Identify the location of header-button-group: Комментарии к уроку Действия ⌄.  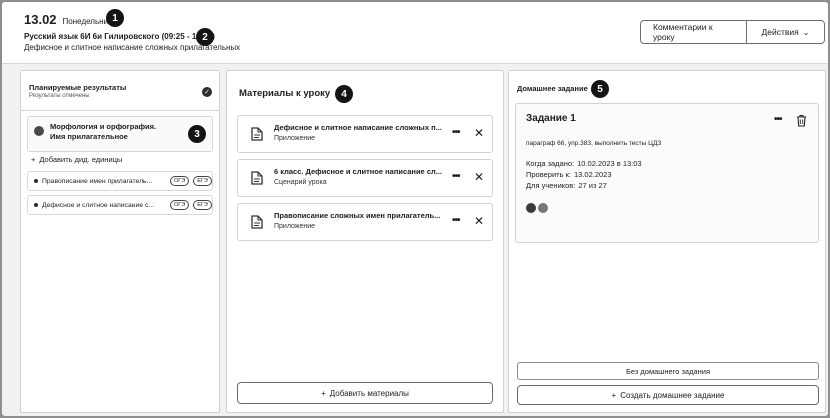
(732, 32).